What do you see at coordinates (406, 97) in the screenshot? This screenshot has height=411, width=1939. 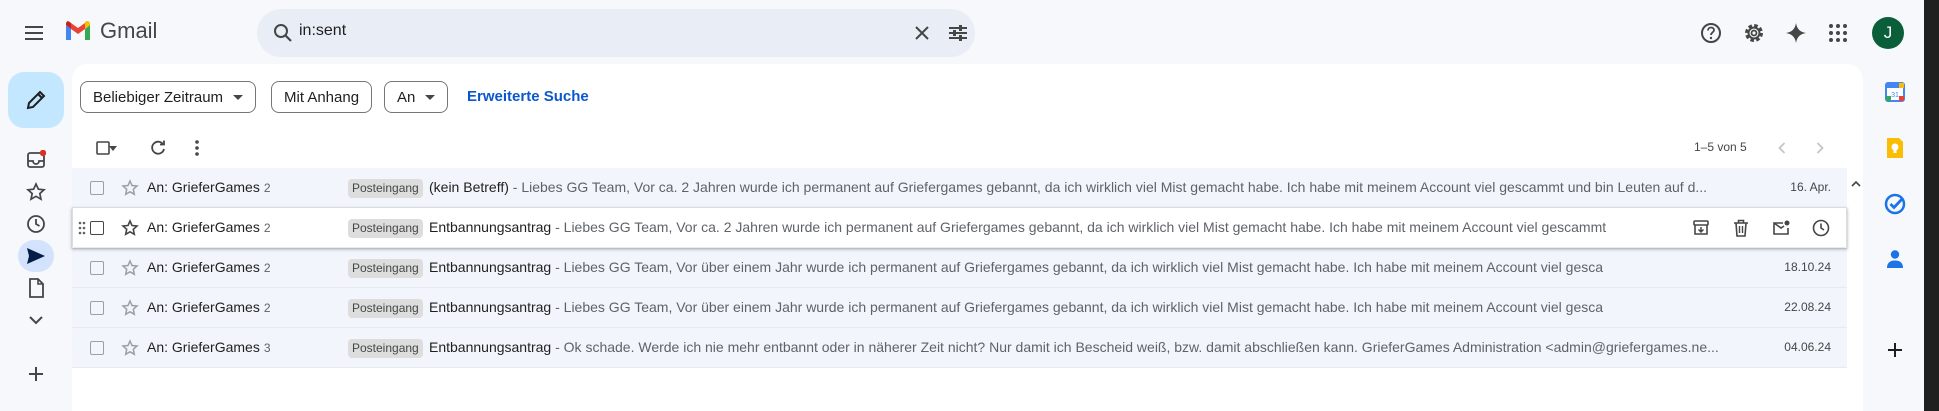 I see `to-filter-label: An` at bounding box center [406, 97].